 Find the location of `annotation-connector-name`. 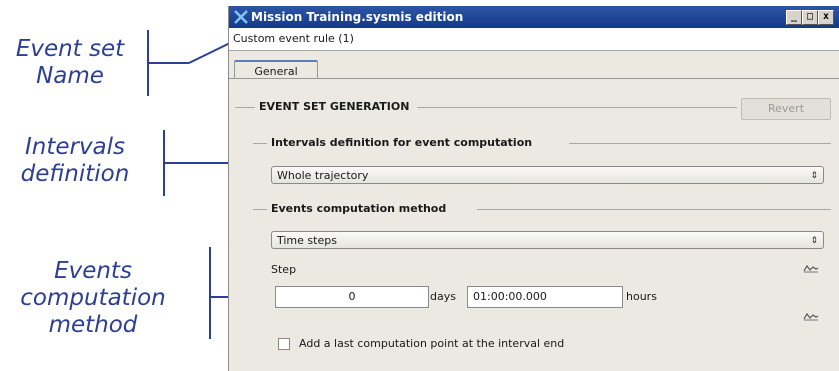

annotation-connector-name is located at coordinates (169, 63).